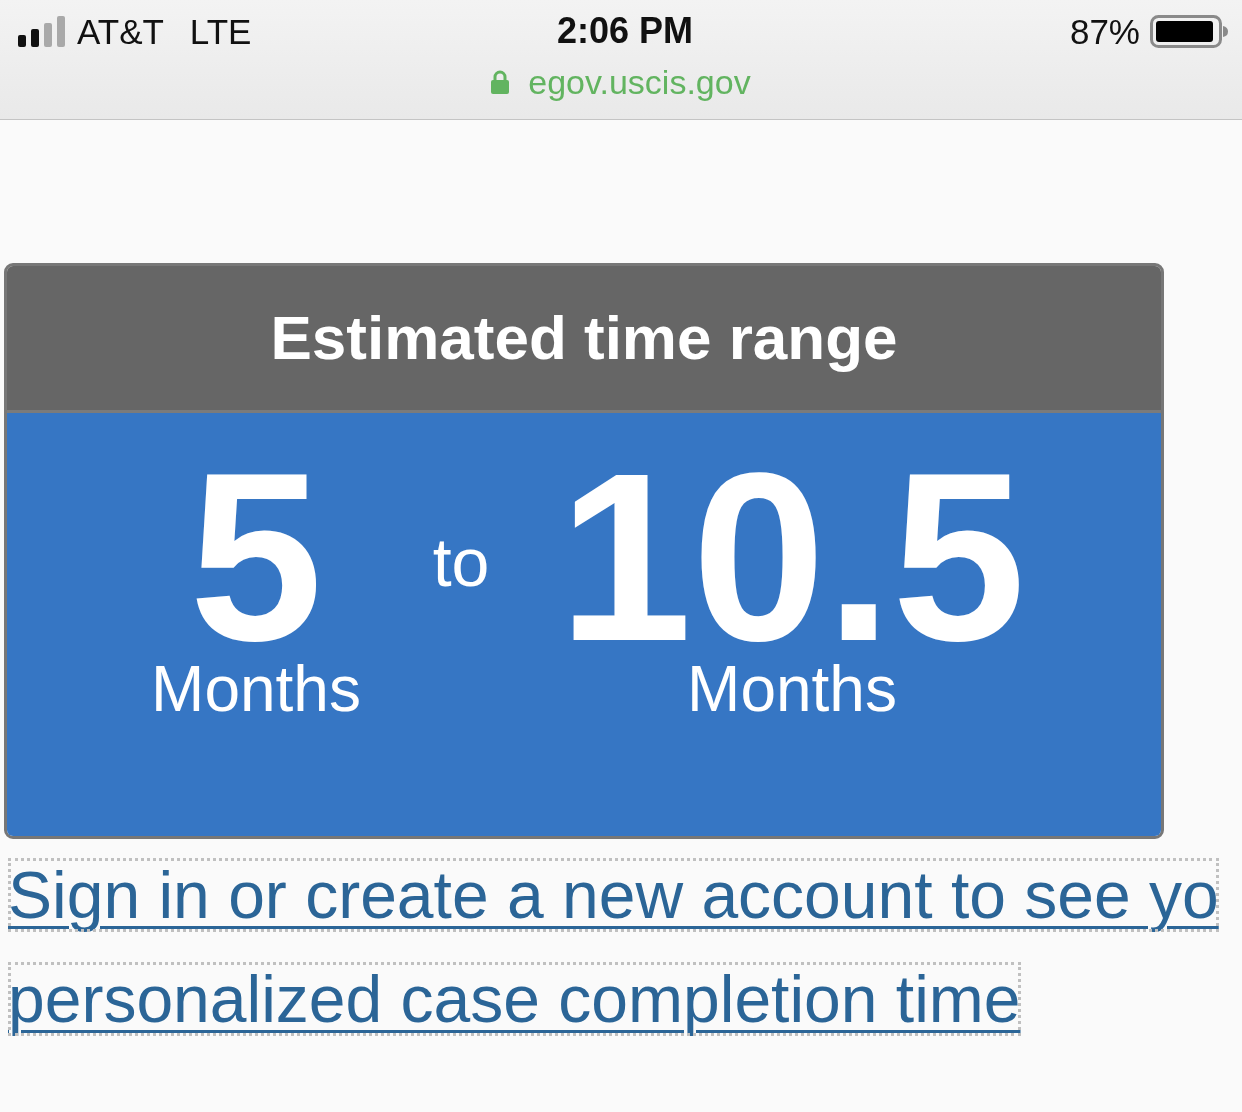 The image size is (1242, 1112). What do you see at coordinates (256, 557) in the screenshot?
I see `range-start-number: 5` at bounding box center [256, 557].